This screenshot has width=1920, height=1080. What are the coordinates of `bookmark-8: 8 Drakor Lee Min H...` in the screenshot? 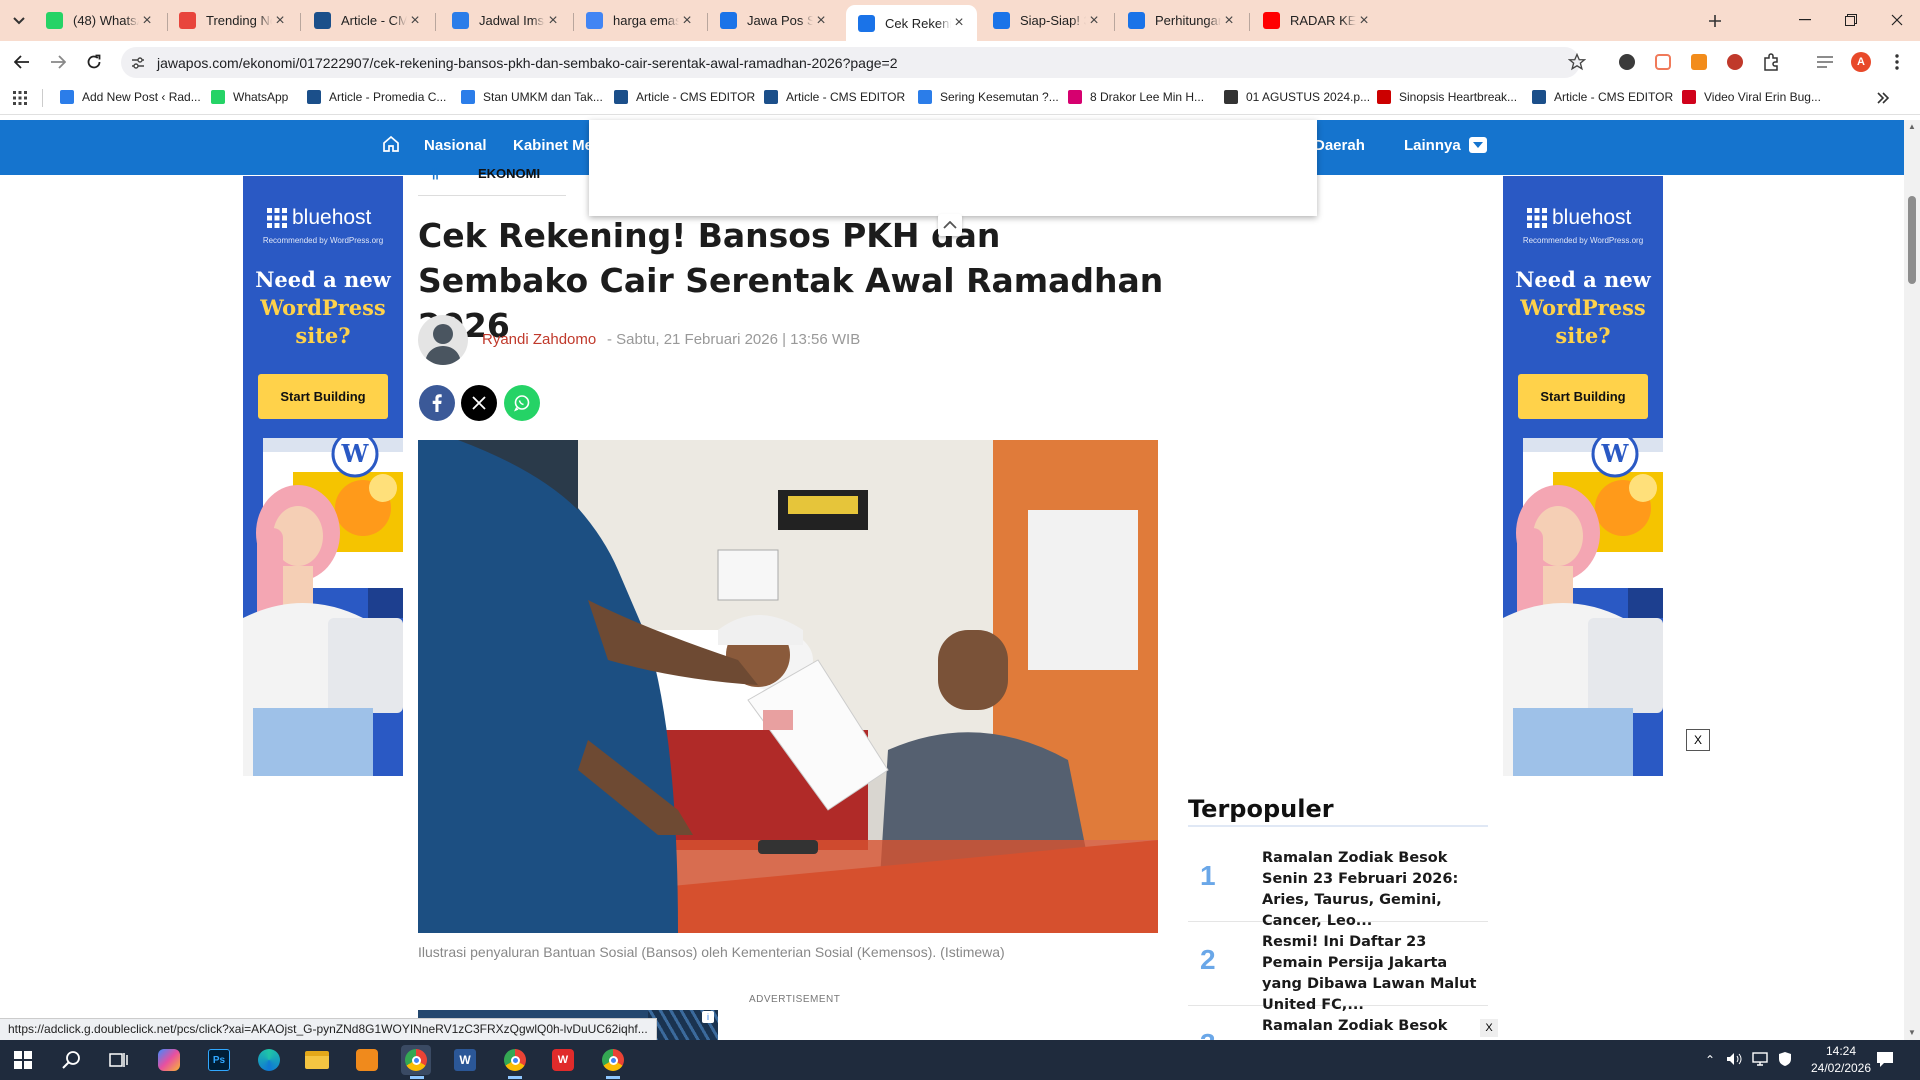 It's located at (1136, 97).